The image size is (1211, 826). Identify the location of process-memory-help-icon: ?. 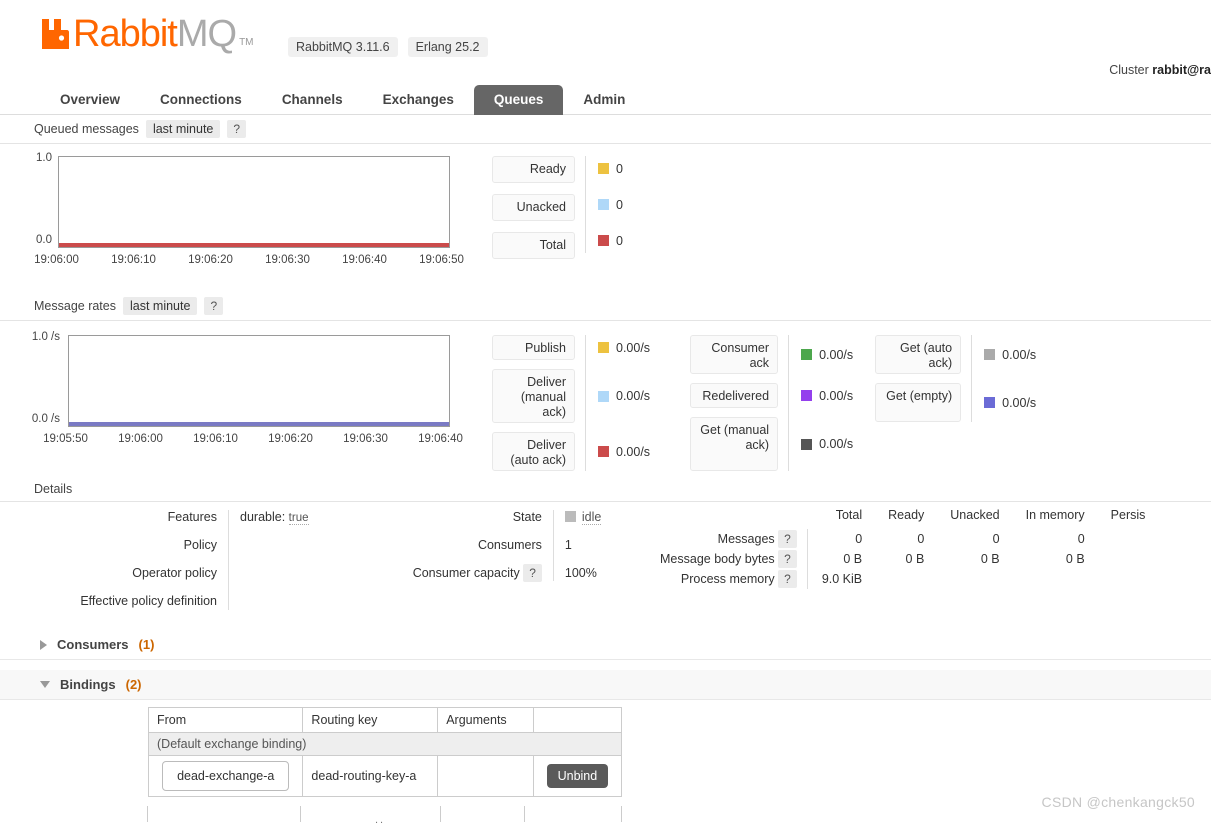
(787, 579).